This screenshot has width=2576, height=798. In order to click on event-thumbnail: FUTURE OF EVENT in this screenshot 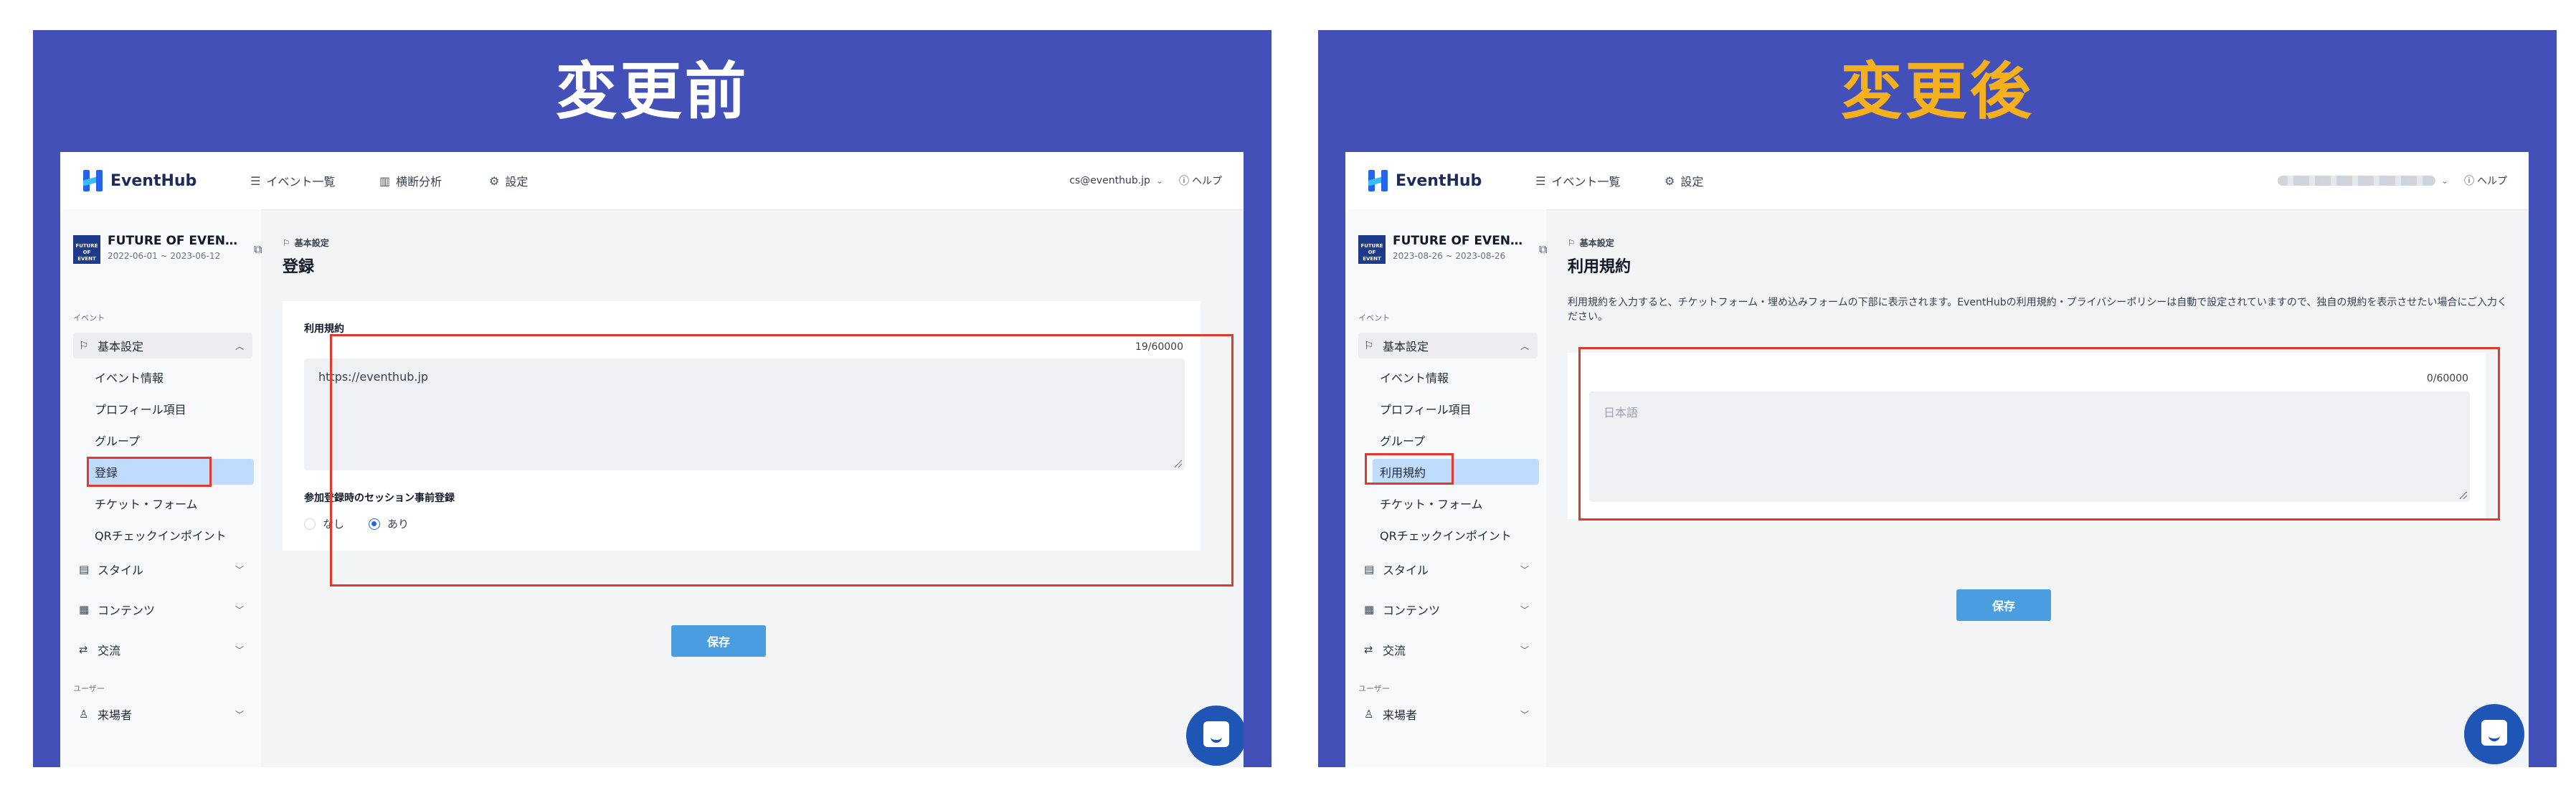, I will do `click(1372, 249)`.